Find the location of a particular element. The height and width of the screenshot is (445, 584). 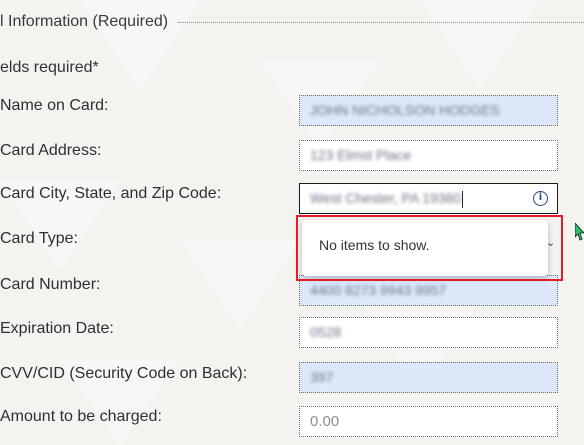

expiration-date-value: 0528 is located at coordinates (326, 332).